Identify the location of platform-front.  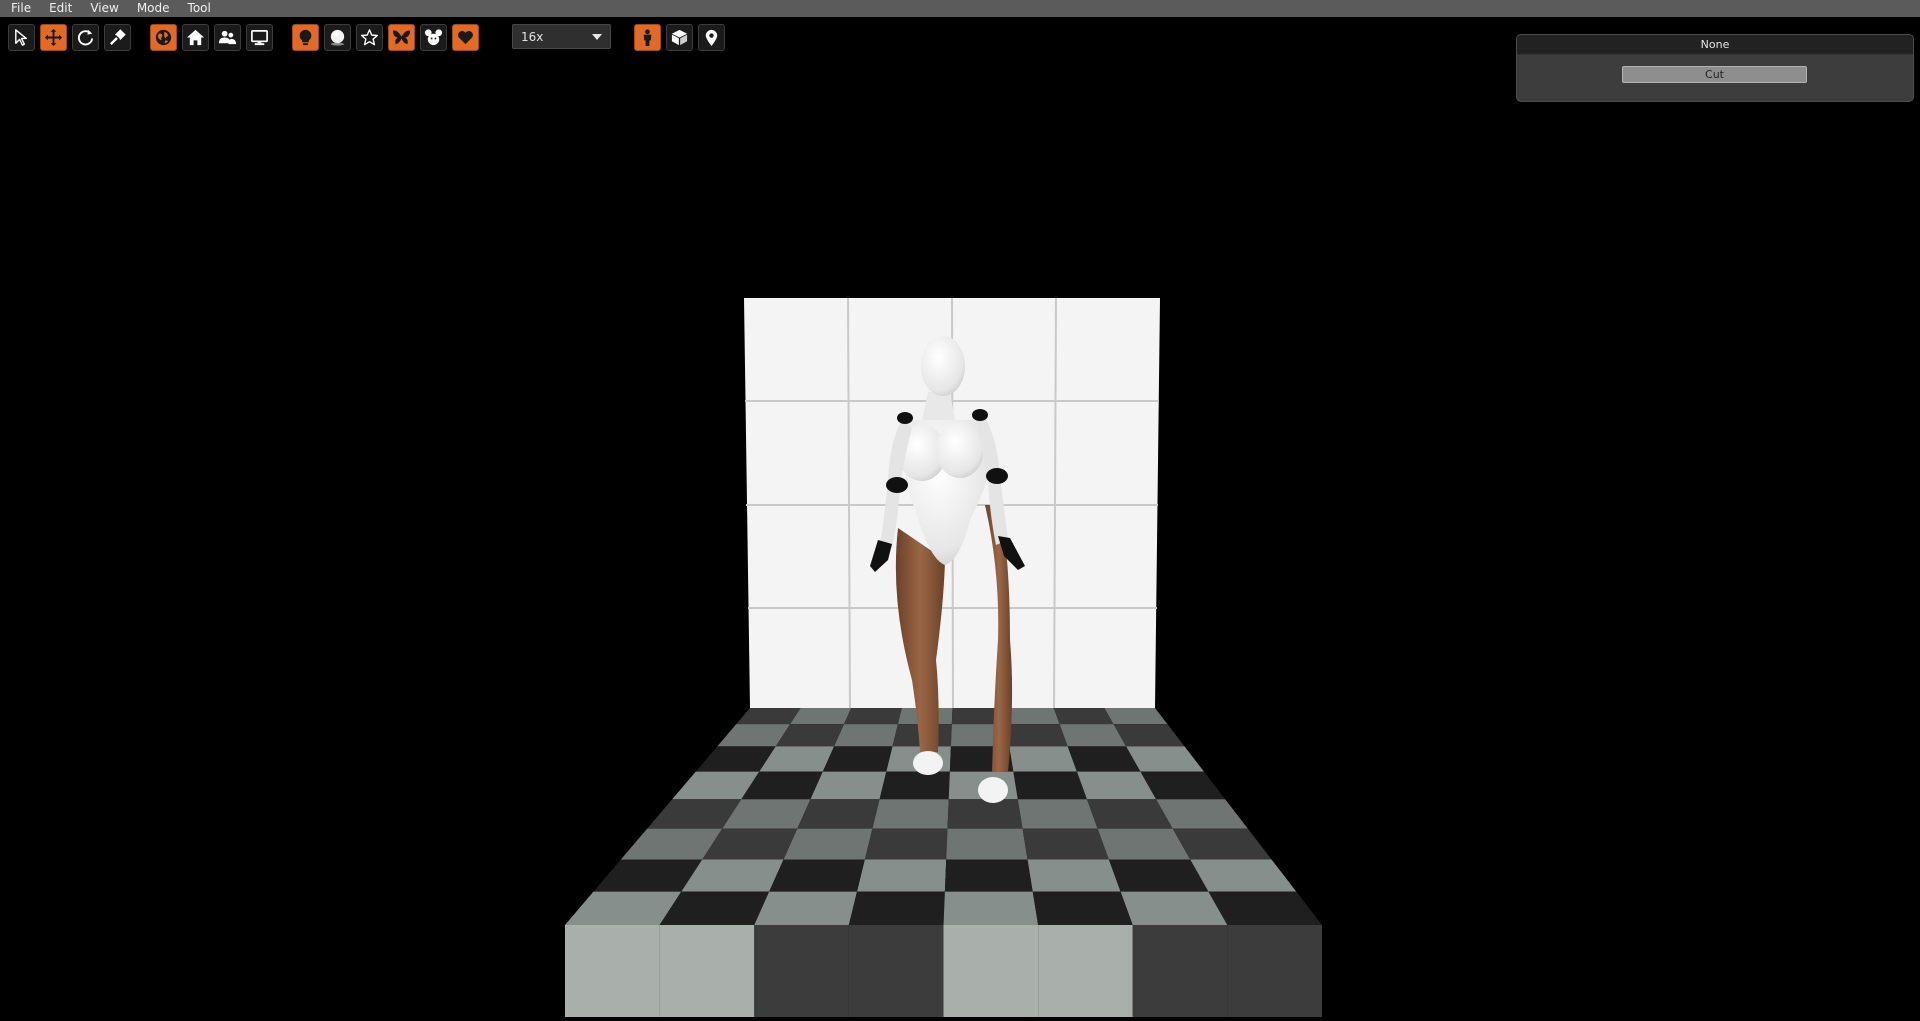
(943, 971).